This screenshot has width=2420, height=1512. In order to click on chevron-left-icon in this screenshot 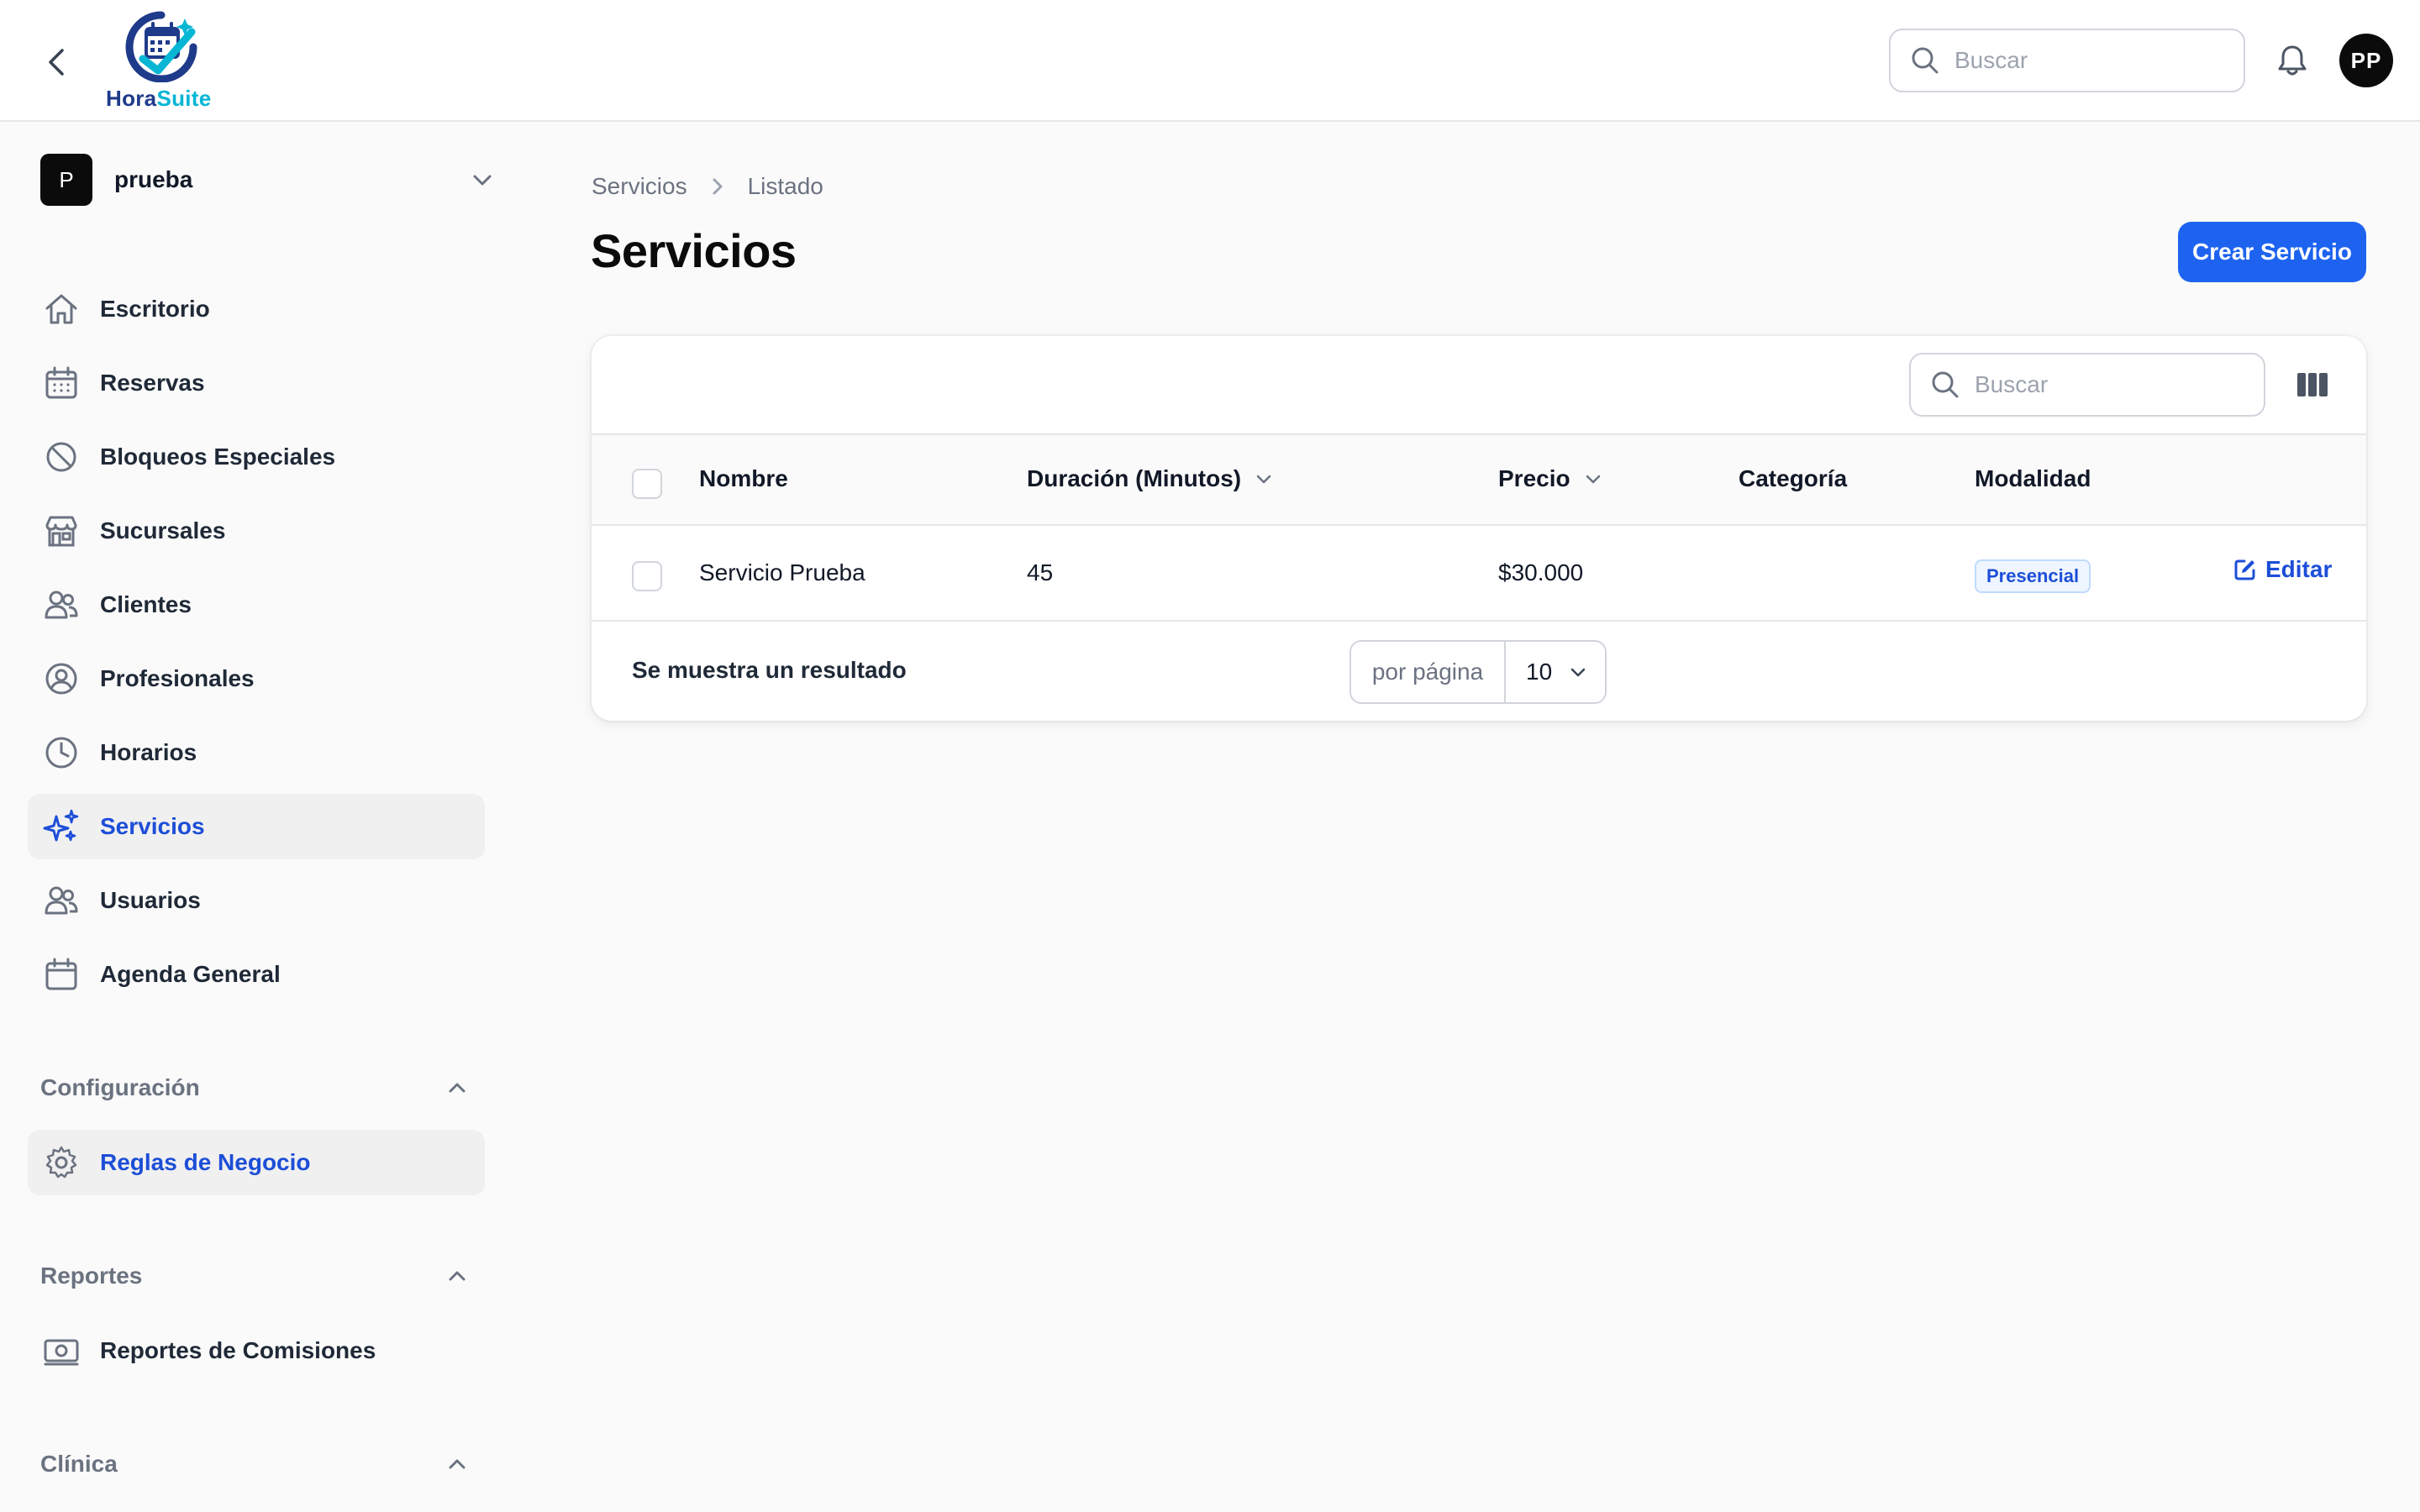, I will do `click(56, 62)`.